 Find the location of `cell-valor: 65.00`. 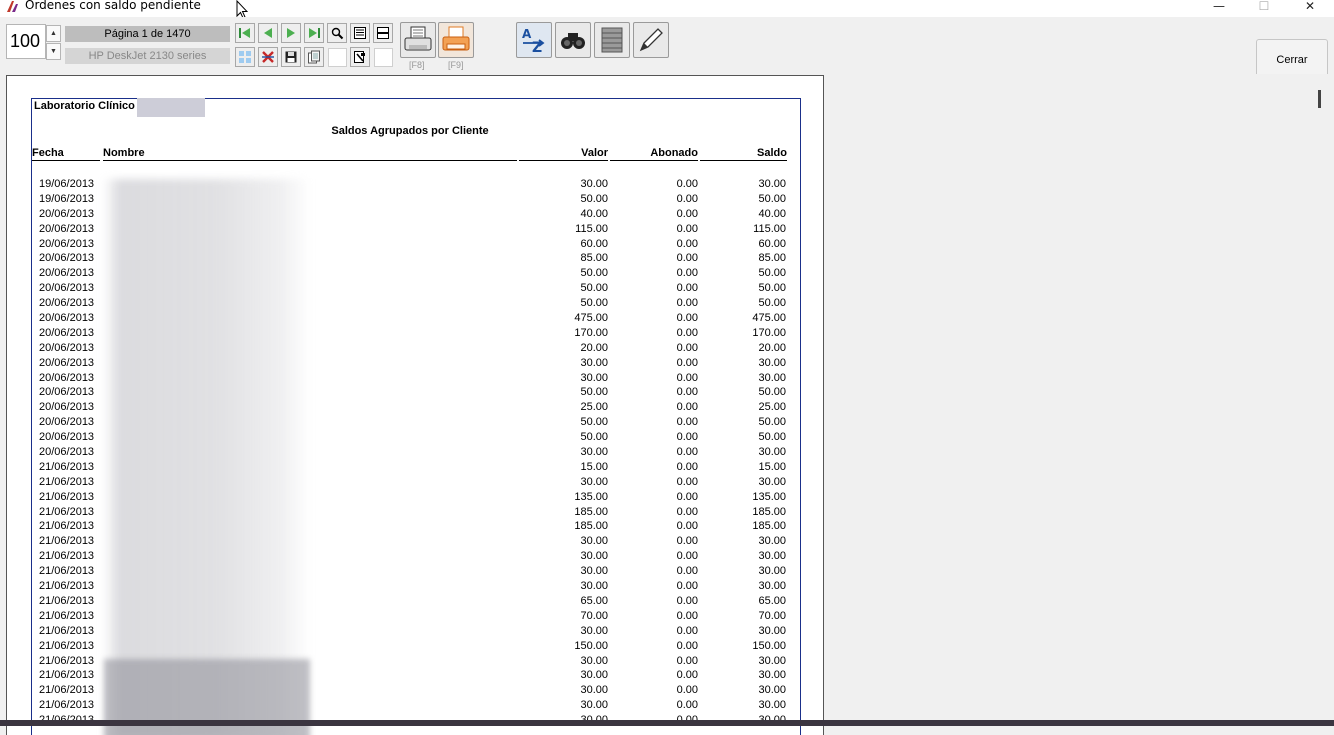

cell-valor: 65.00 is located at coordinates (594, 600).